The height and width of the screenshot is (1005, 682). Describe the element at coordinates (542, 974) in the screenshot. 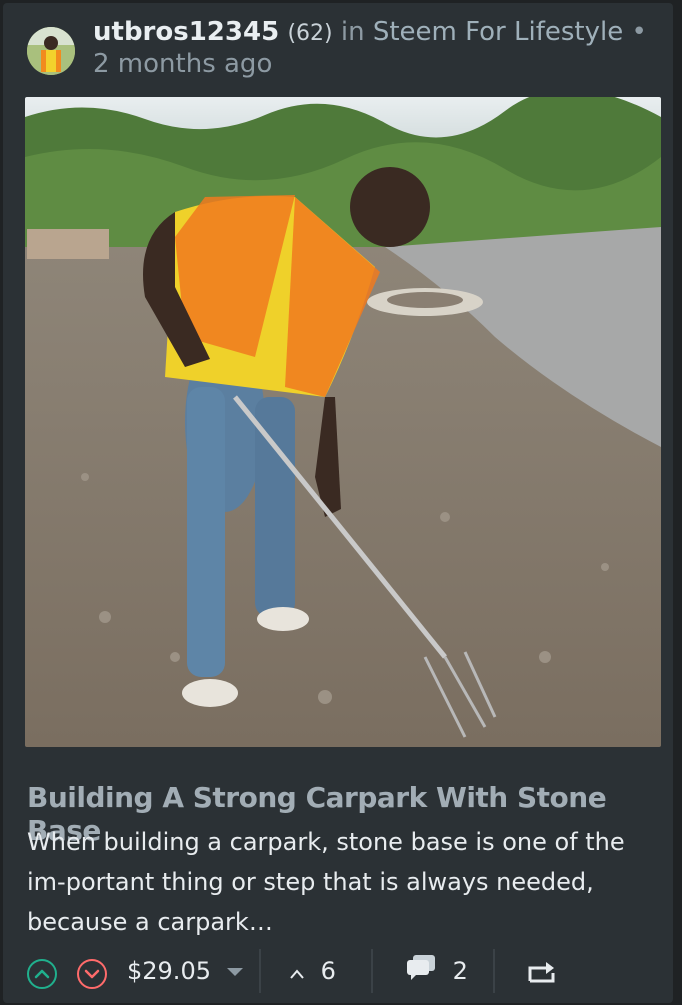

I see `reblog-icon` at that location.